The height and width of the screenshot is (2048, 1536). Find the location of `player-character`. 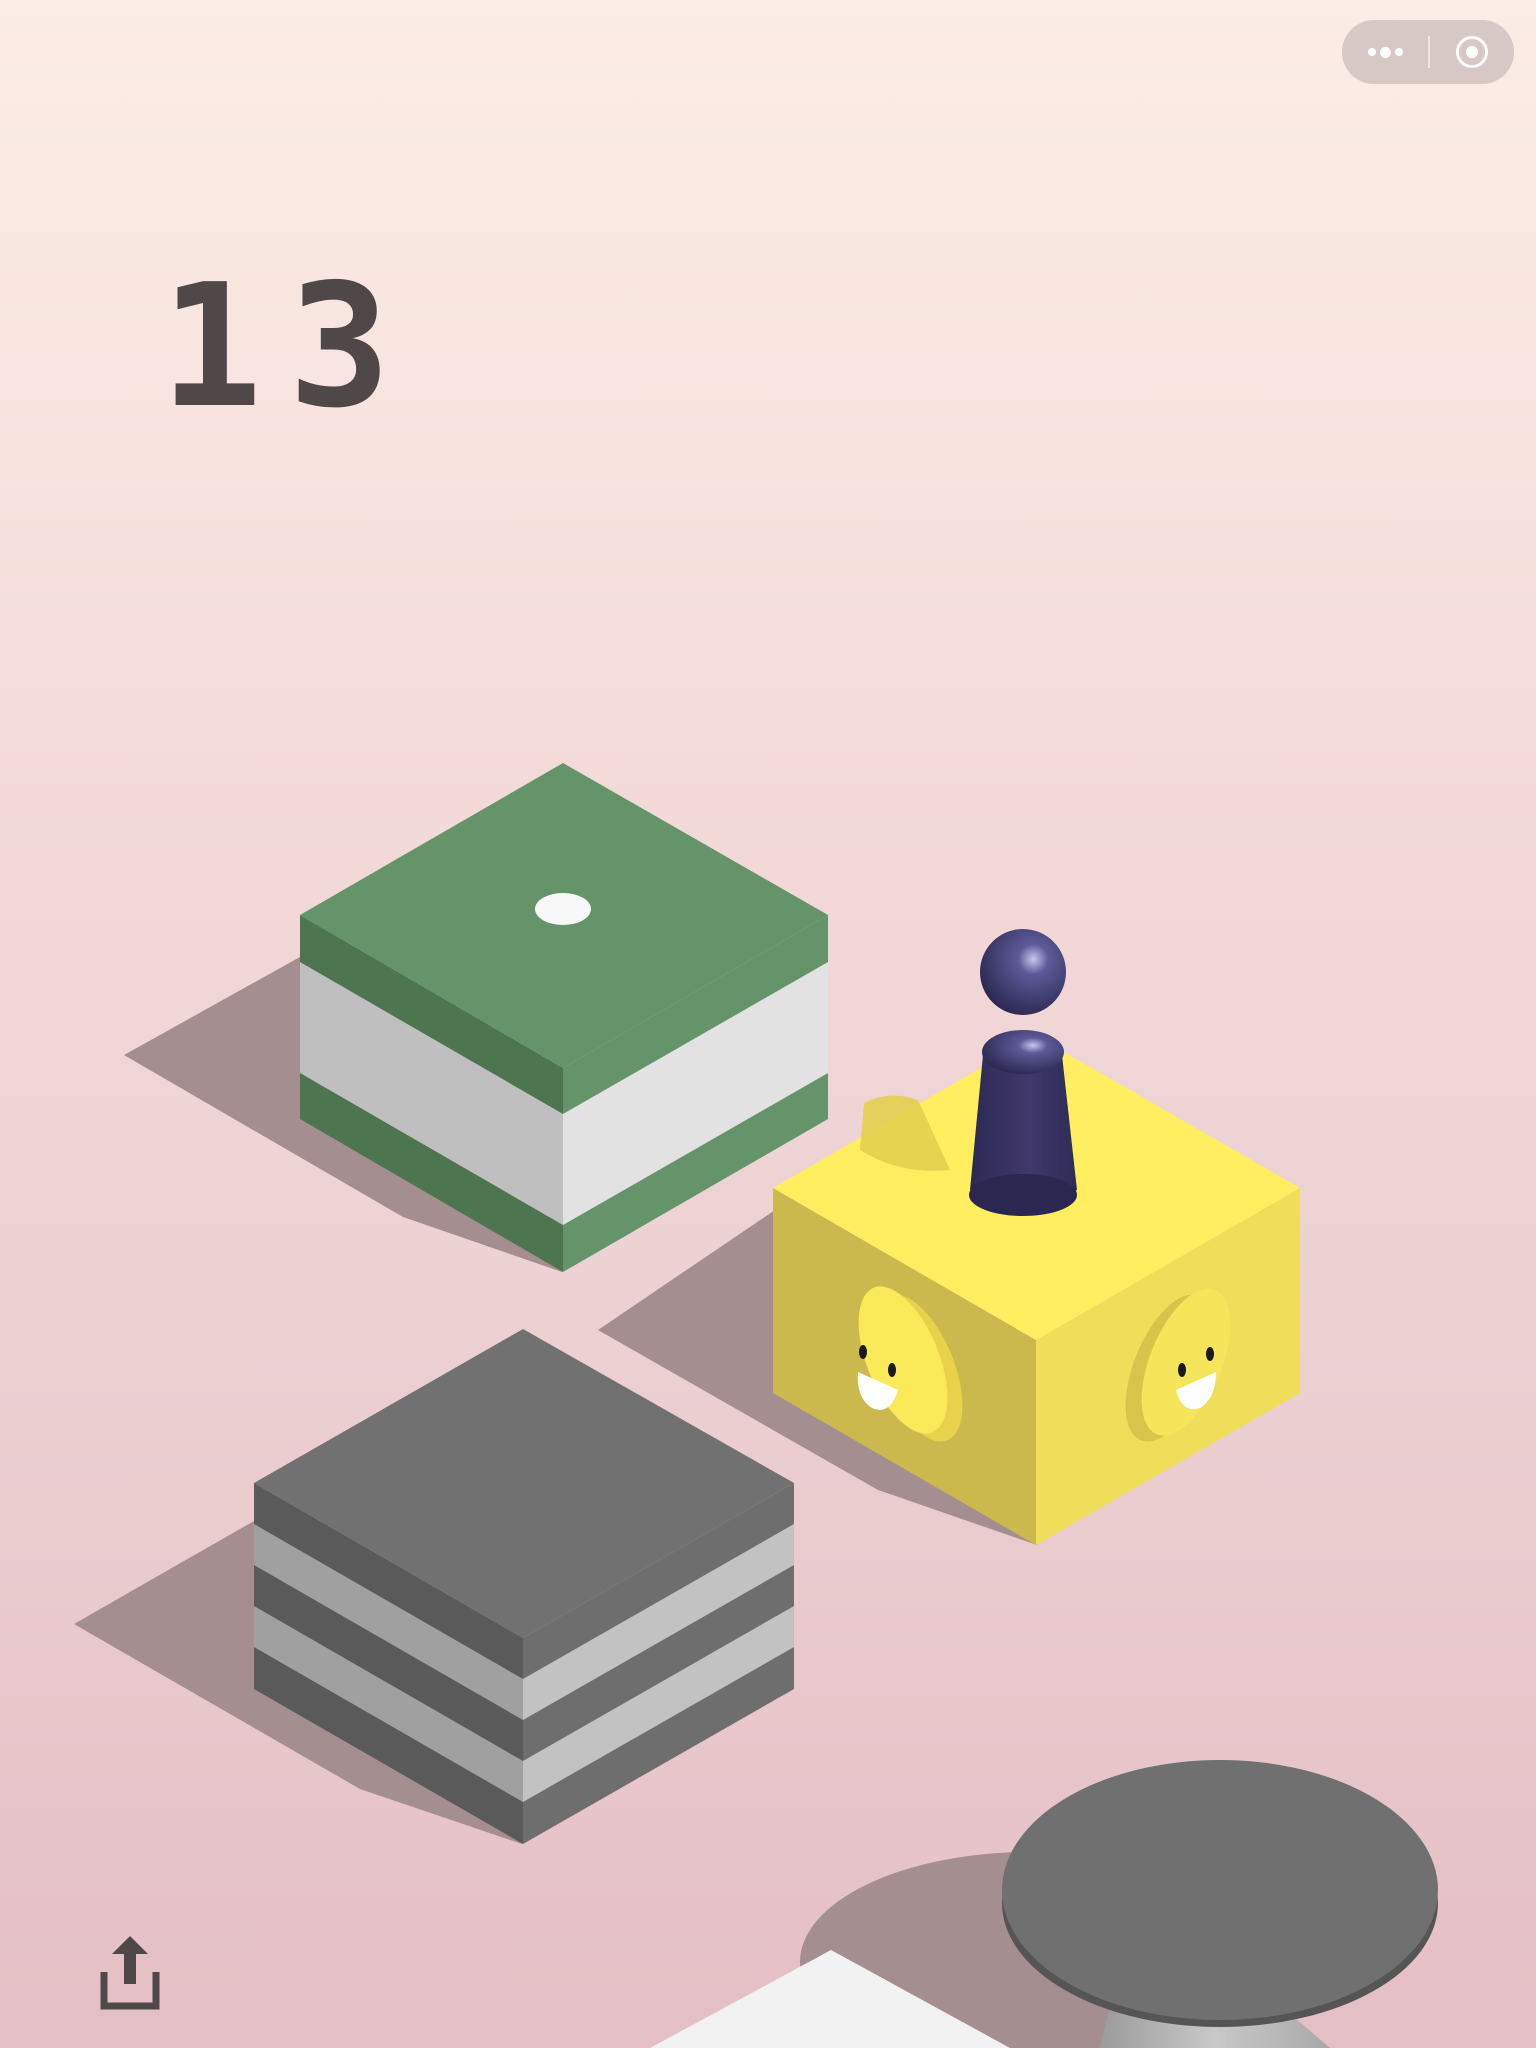

player-character is located at coordinates (1023, 1072).